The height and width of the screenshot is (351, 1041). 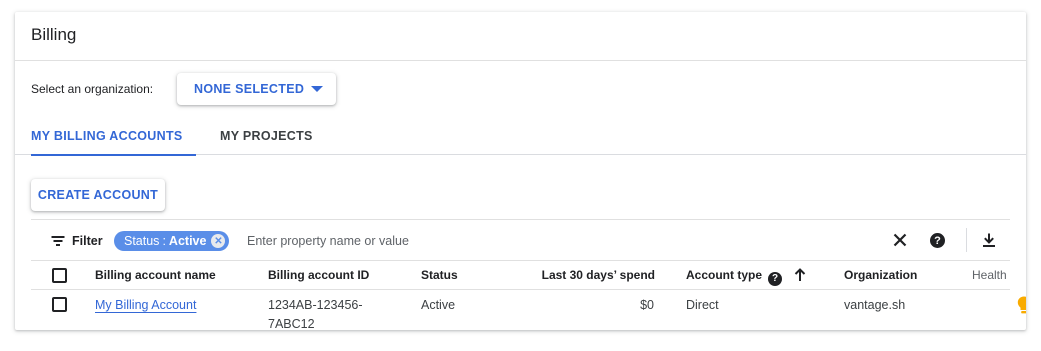 What do you see at coordinates (1021, 305) in the screenshot?
I see `lightbulb-icon` at bounding box center [1021, 305].